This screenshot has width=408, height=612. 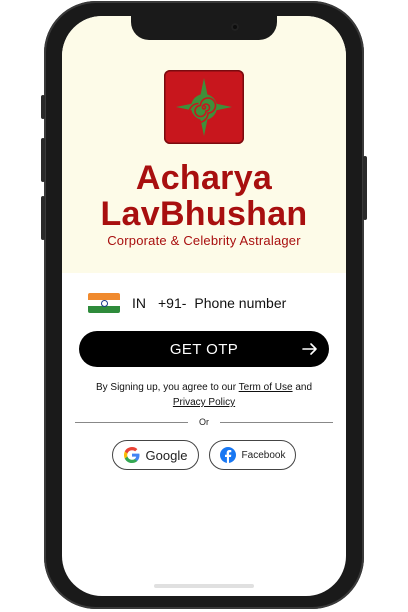 I want to click on phone-number-row: IN +91-, so click(x=208, y=303).